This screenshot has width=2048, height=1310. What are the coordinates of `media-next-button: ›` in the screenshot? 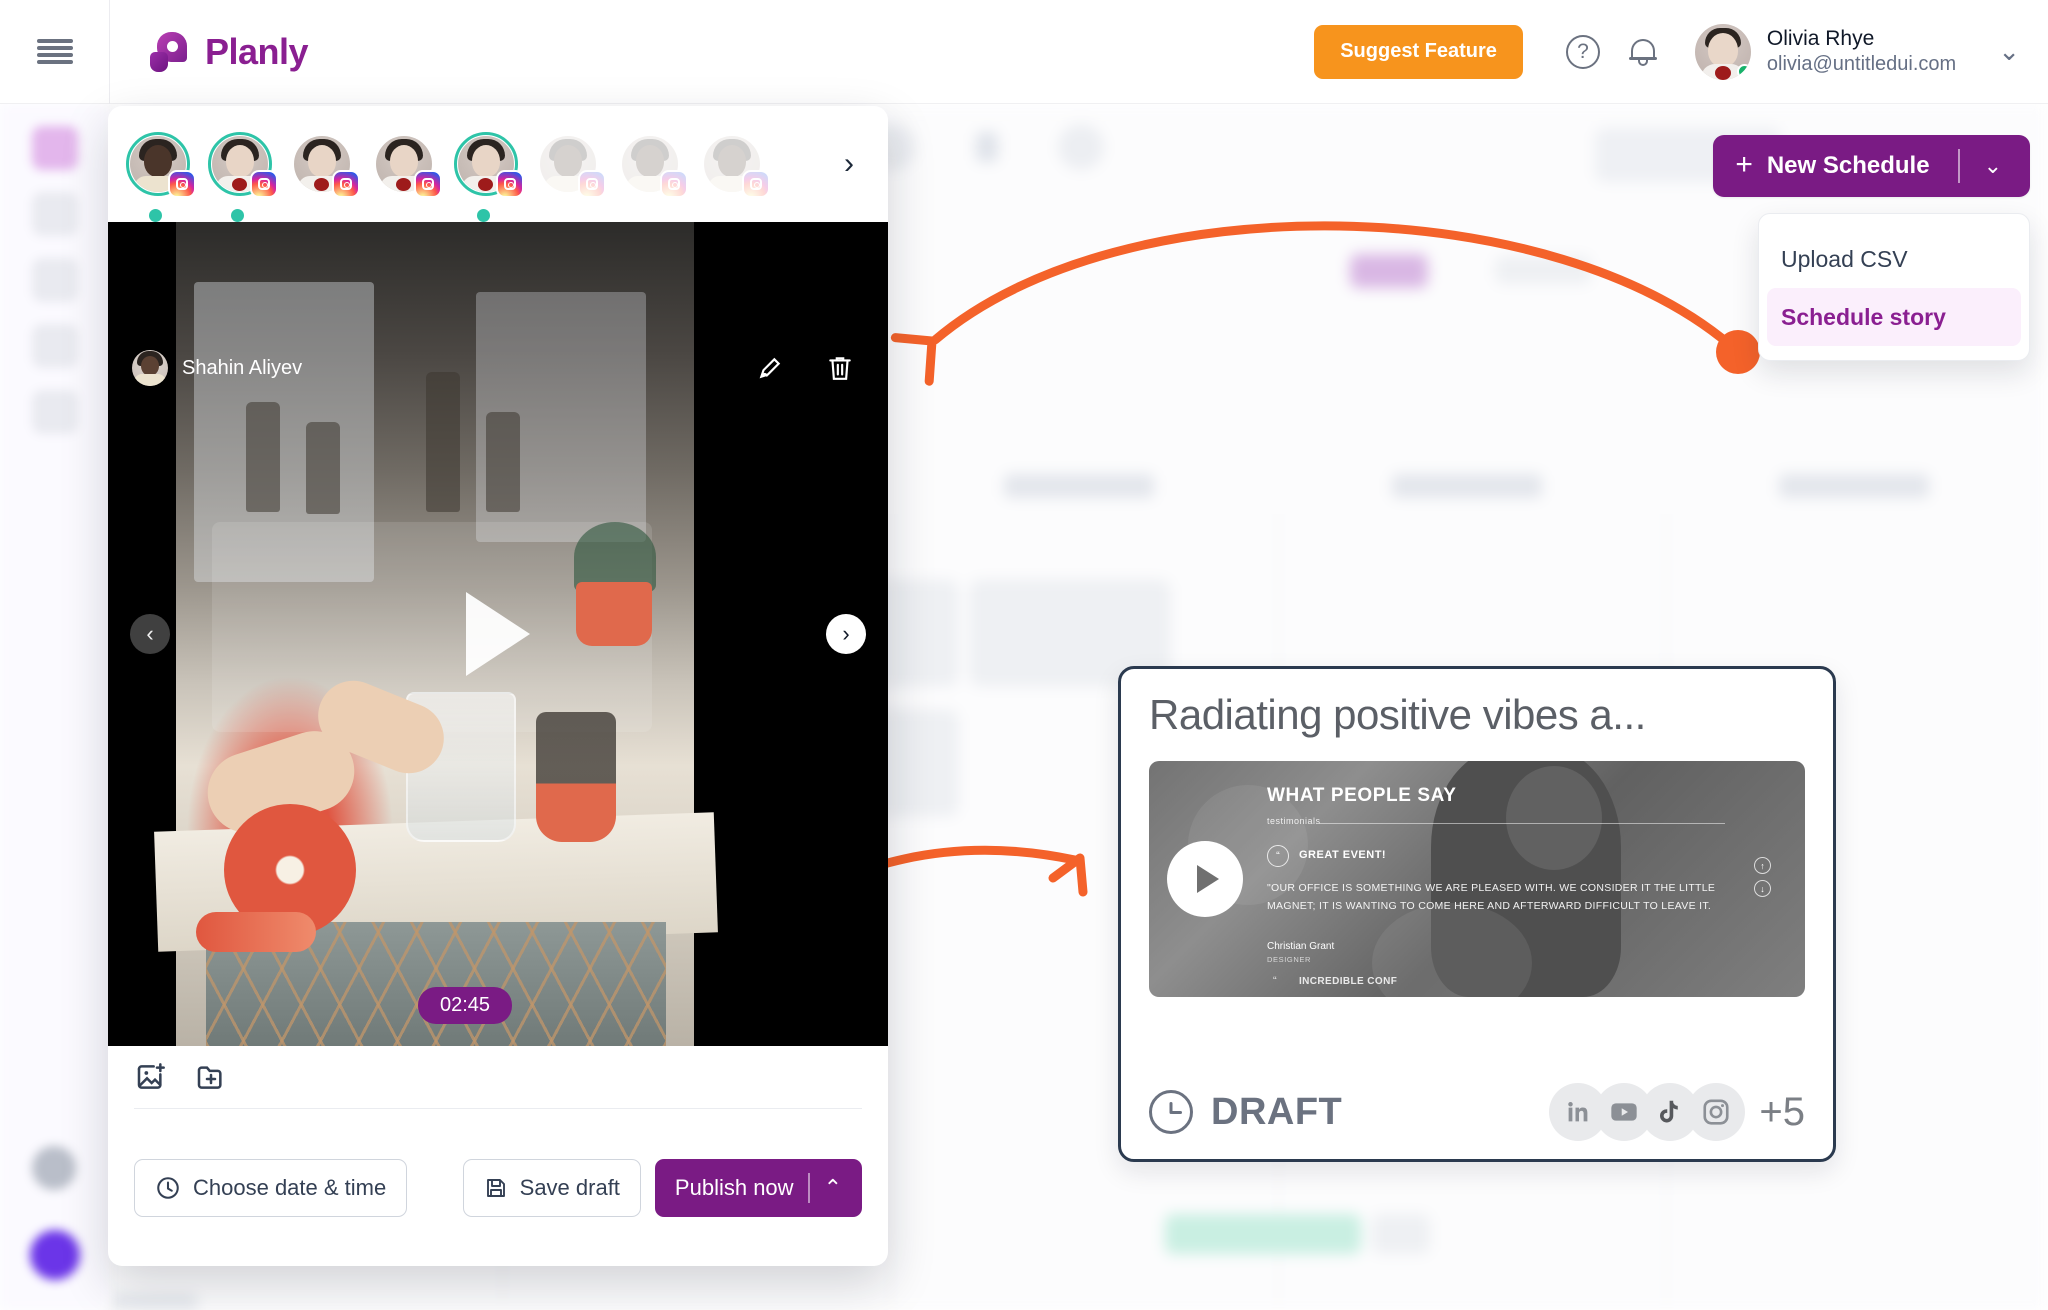 It's located at (846, 634).